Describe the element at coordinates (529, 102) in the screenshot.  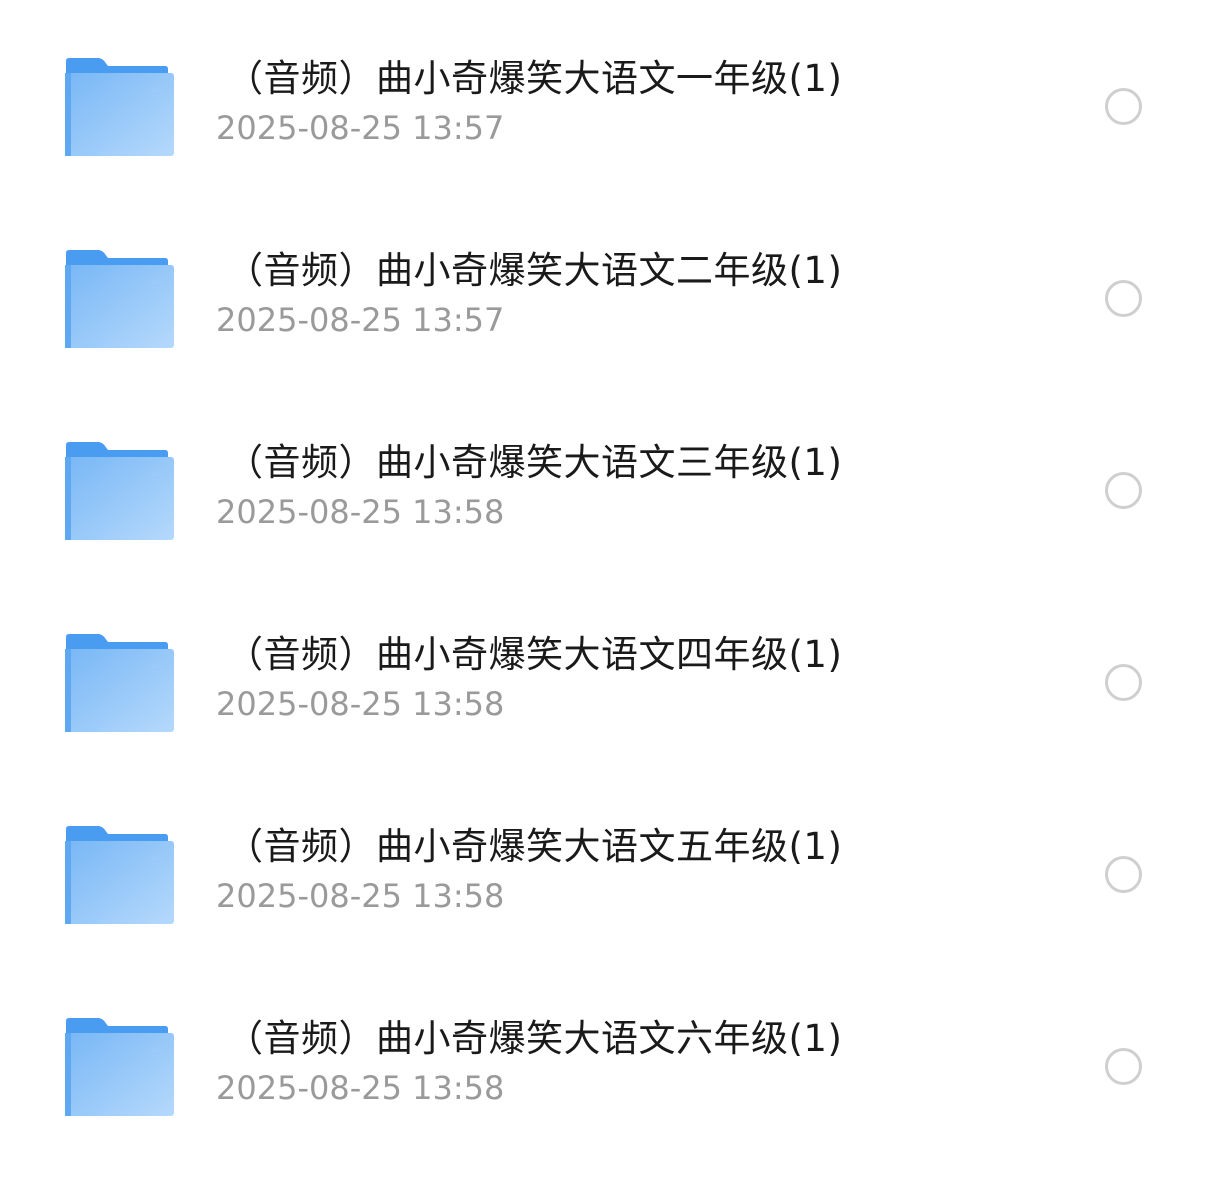
I see `file-texts: （音频）曲小奇爆笑大语文一年级(1) 2025-08-25 13:57` at that location.